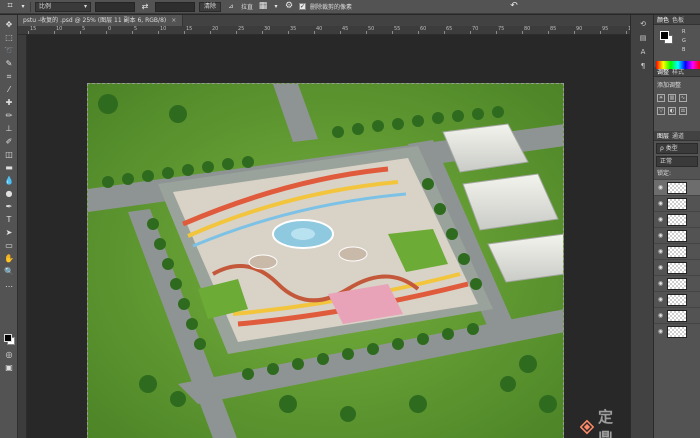  What do you see at coordinates (9, 76) in the screenshot?
I see `crop-tool-icon: ⌗` at bounding box center [9, 76].